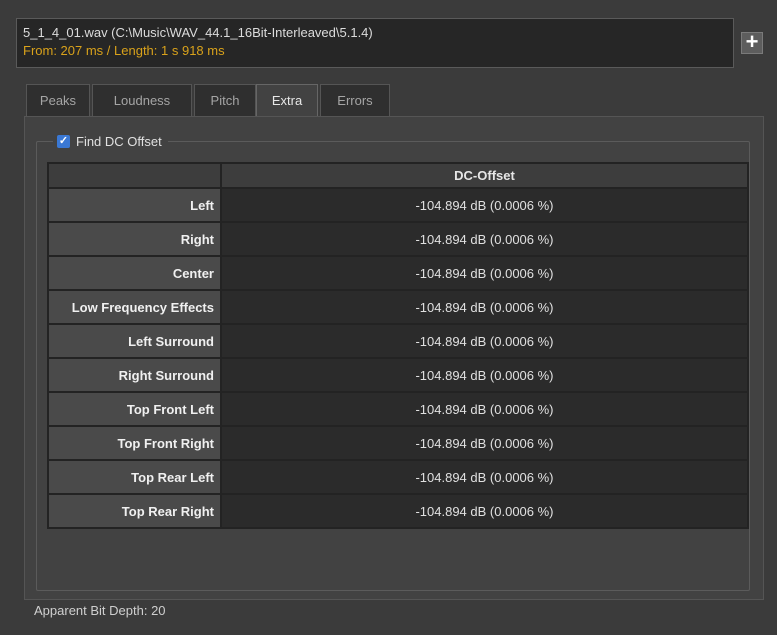  What do you see at coordinates (134, 409) in the screenshot?
I see `row-label: Top Front Left` at bounding box center [134, 409].